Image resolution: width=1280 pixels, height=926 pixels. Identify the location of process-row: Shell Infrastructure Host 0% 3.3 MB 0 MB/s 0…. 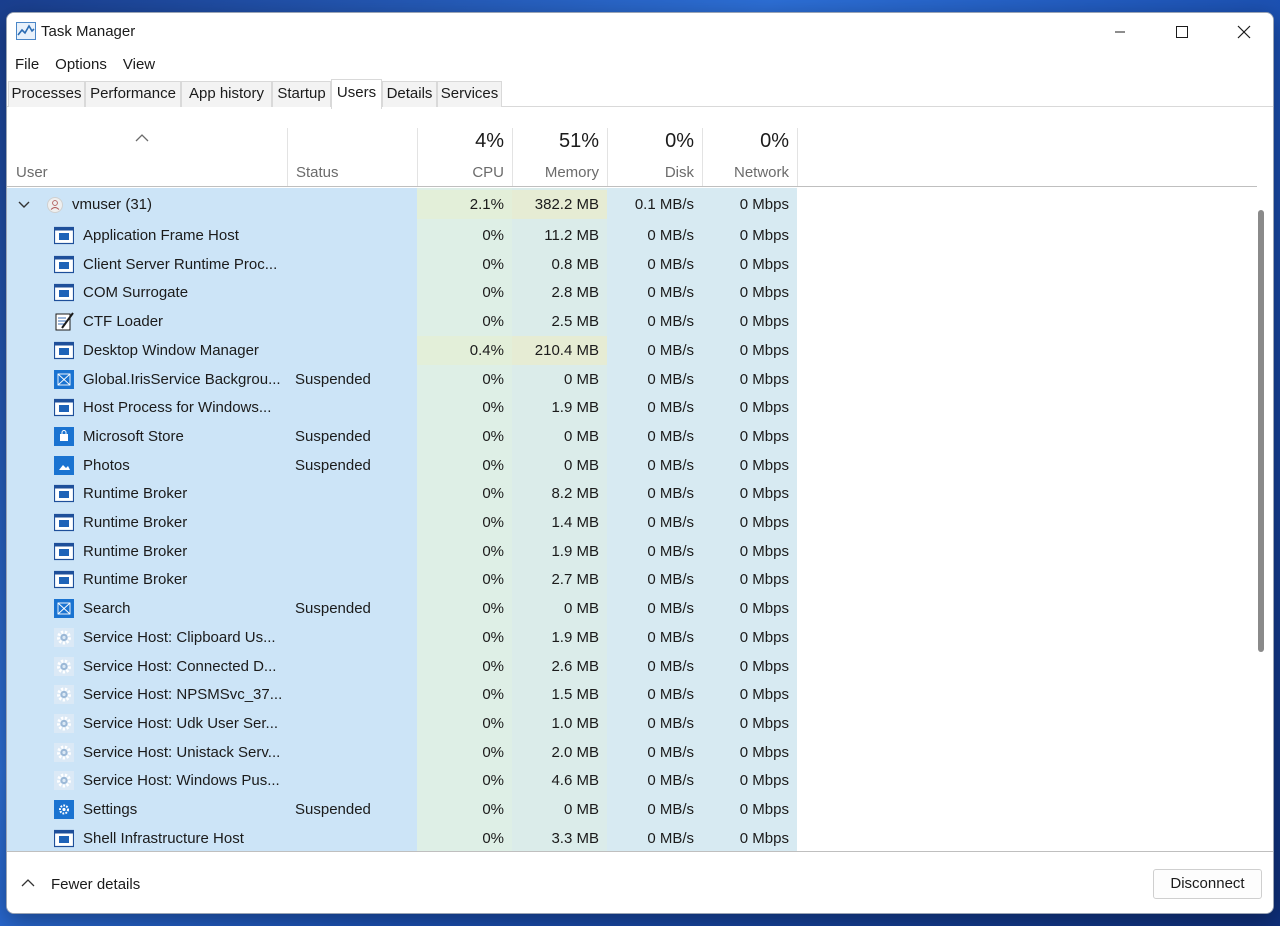
(402, 837).